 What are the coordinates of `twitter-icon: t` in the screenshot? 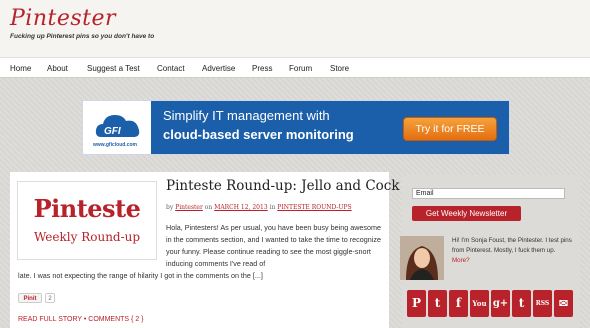 It's located at (437, 303).